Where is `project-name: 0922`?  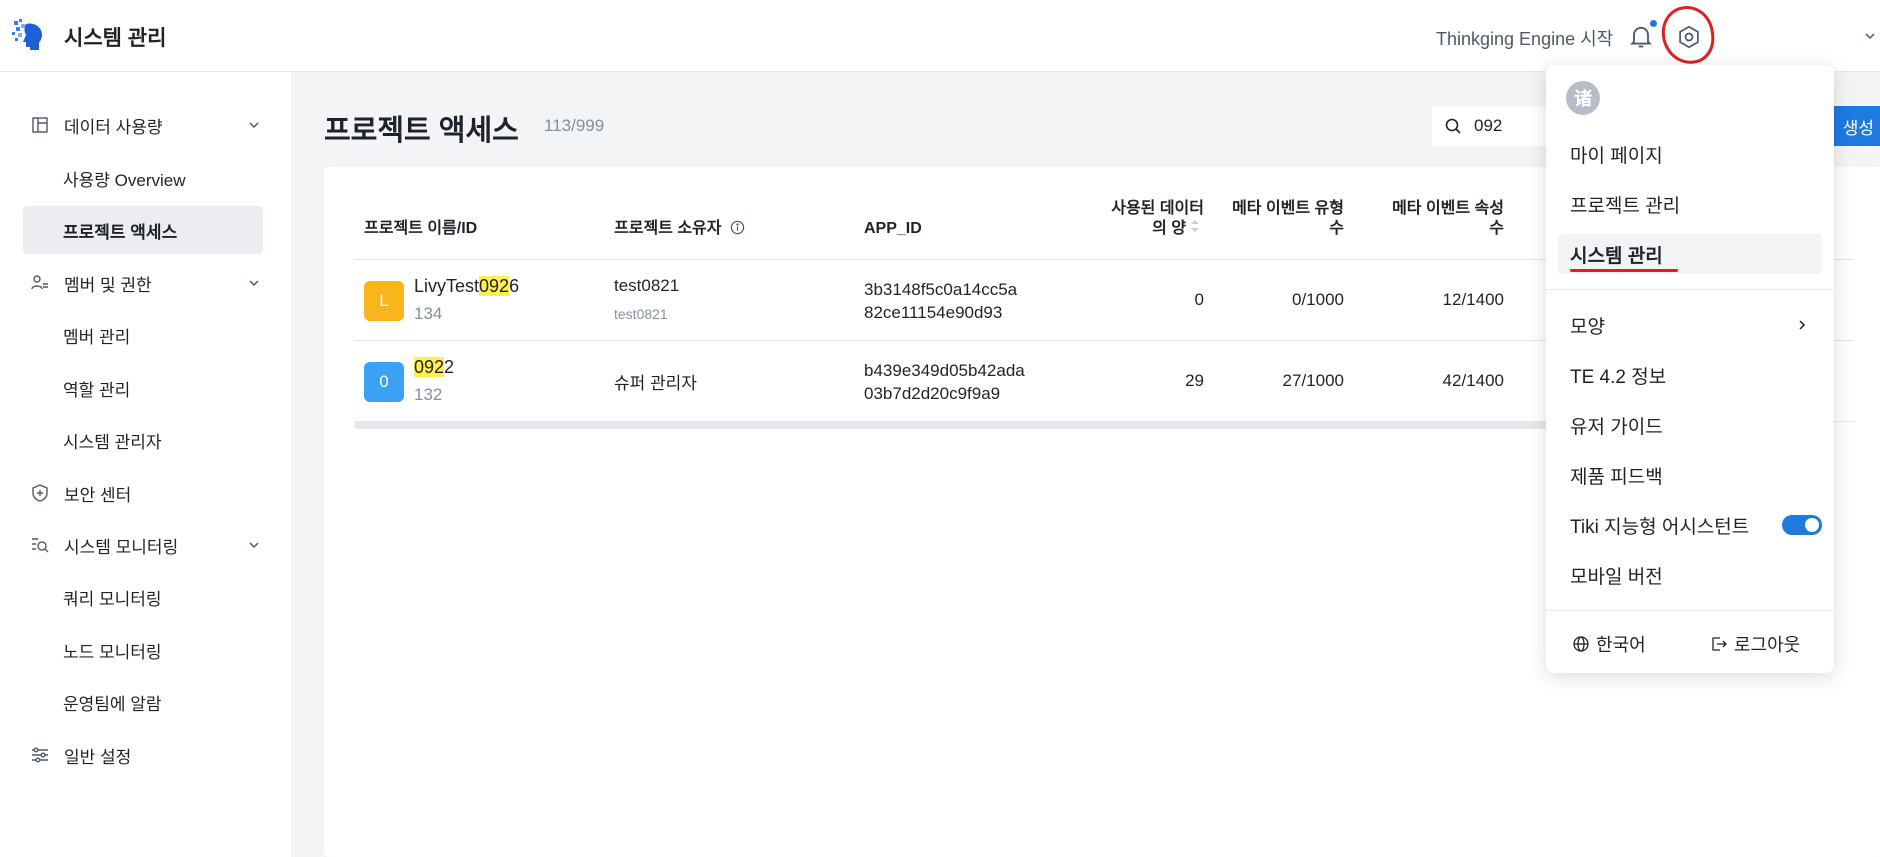
project-name: 0922 is located at coordinates (434, 367).